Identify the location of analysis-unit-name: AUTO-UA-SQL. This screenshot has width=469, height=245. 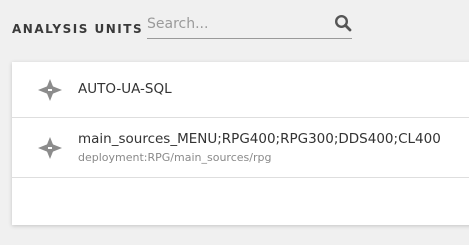
(125, 89).